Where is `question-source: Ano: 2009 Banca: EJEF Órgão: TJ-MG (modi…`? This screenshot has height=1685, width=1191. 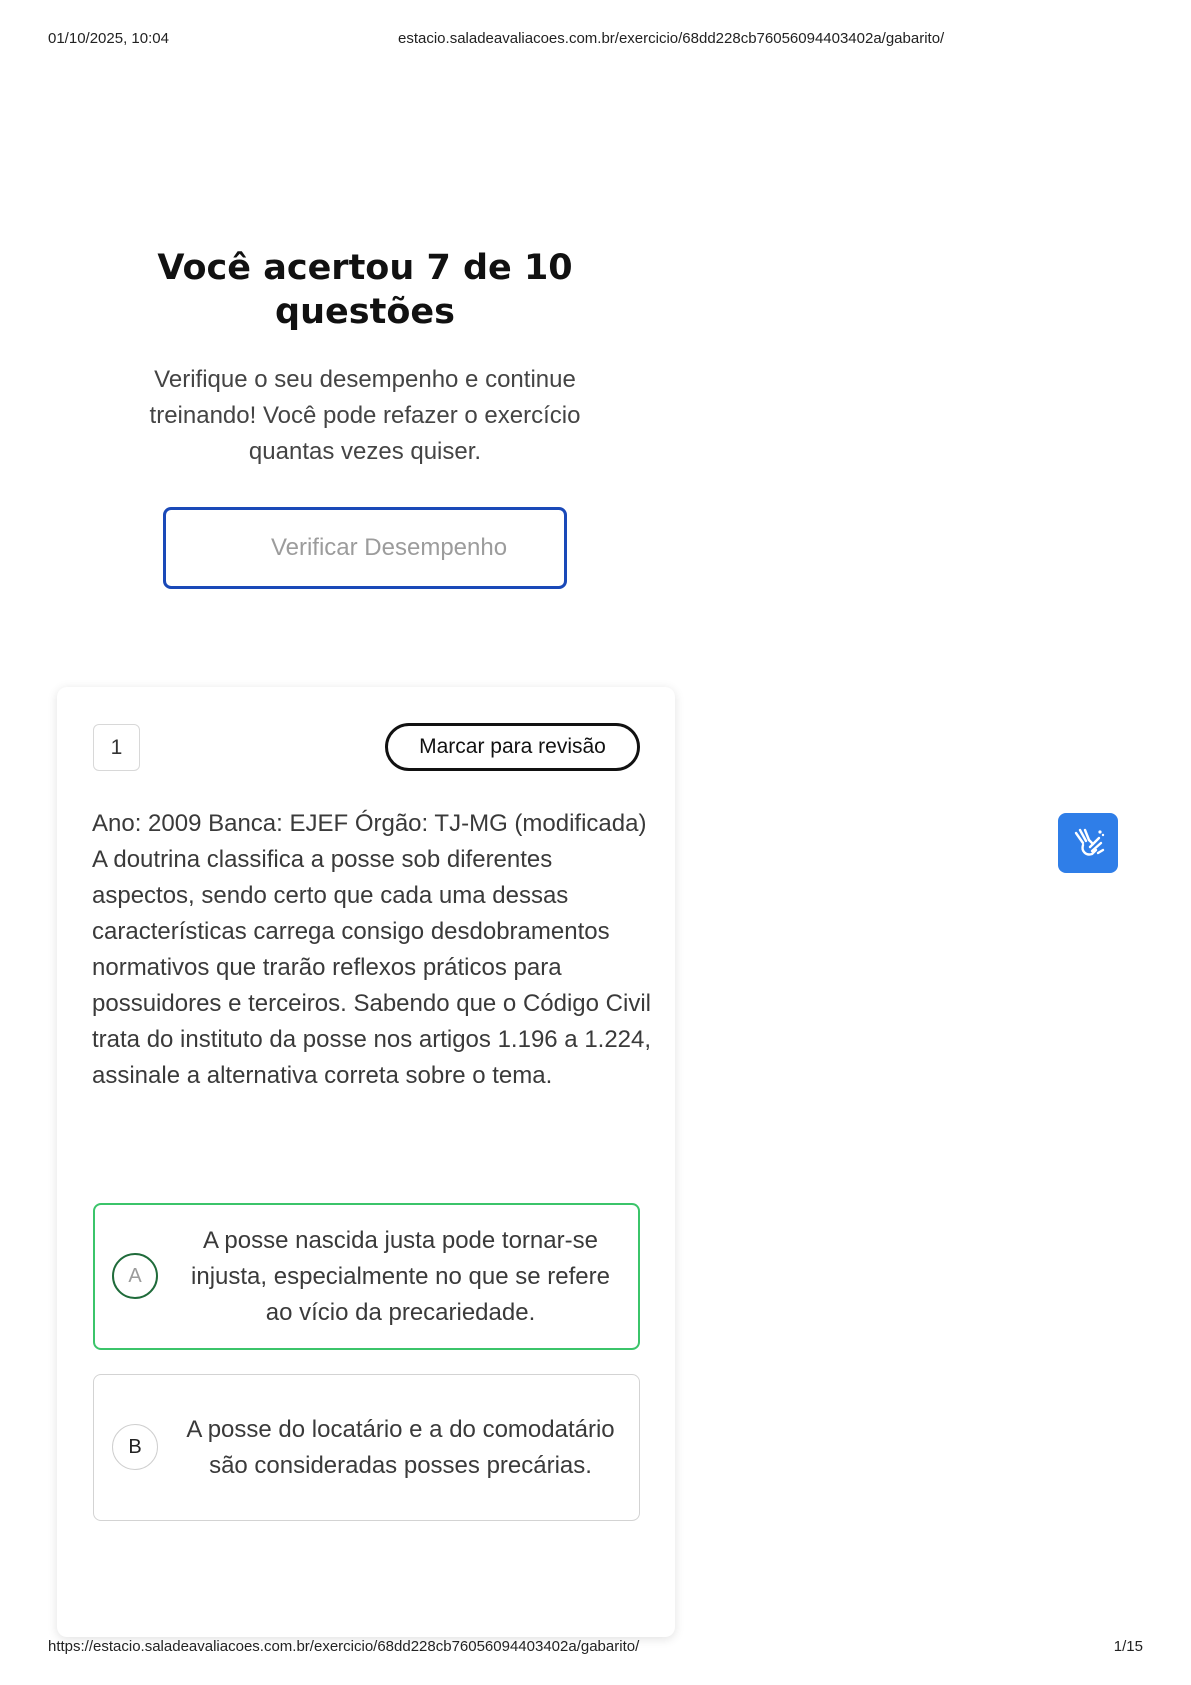
question-source: Ano: 2009 Banca: EJEF Órgão: TJ-MG (modi… is located at coordinates (369, 823).